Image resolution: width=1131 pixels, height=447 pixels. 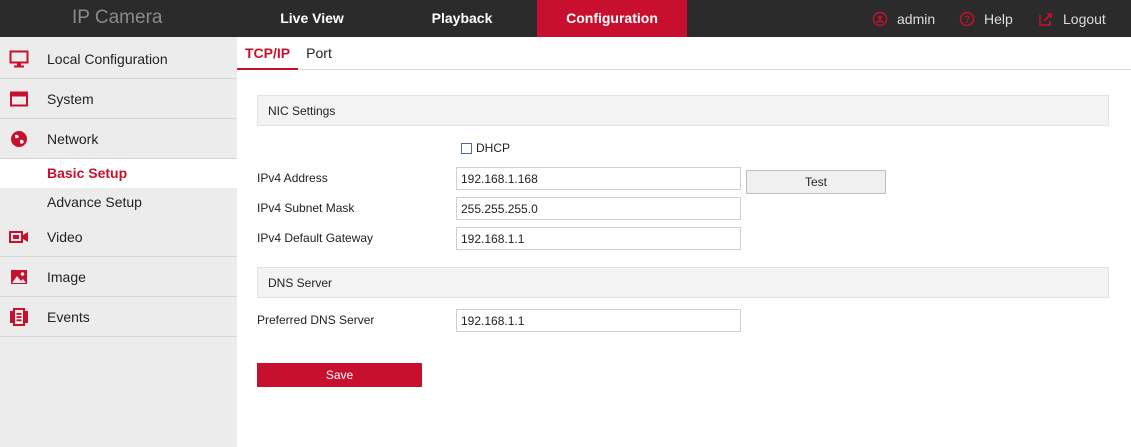 What do you see at coordinates (598, 208) in the screenshot?
I see `ipv4-subnet-mask-input` at bounding box center [598, 208].